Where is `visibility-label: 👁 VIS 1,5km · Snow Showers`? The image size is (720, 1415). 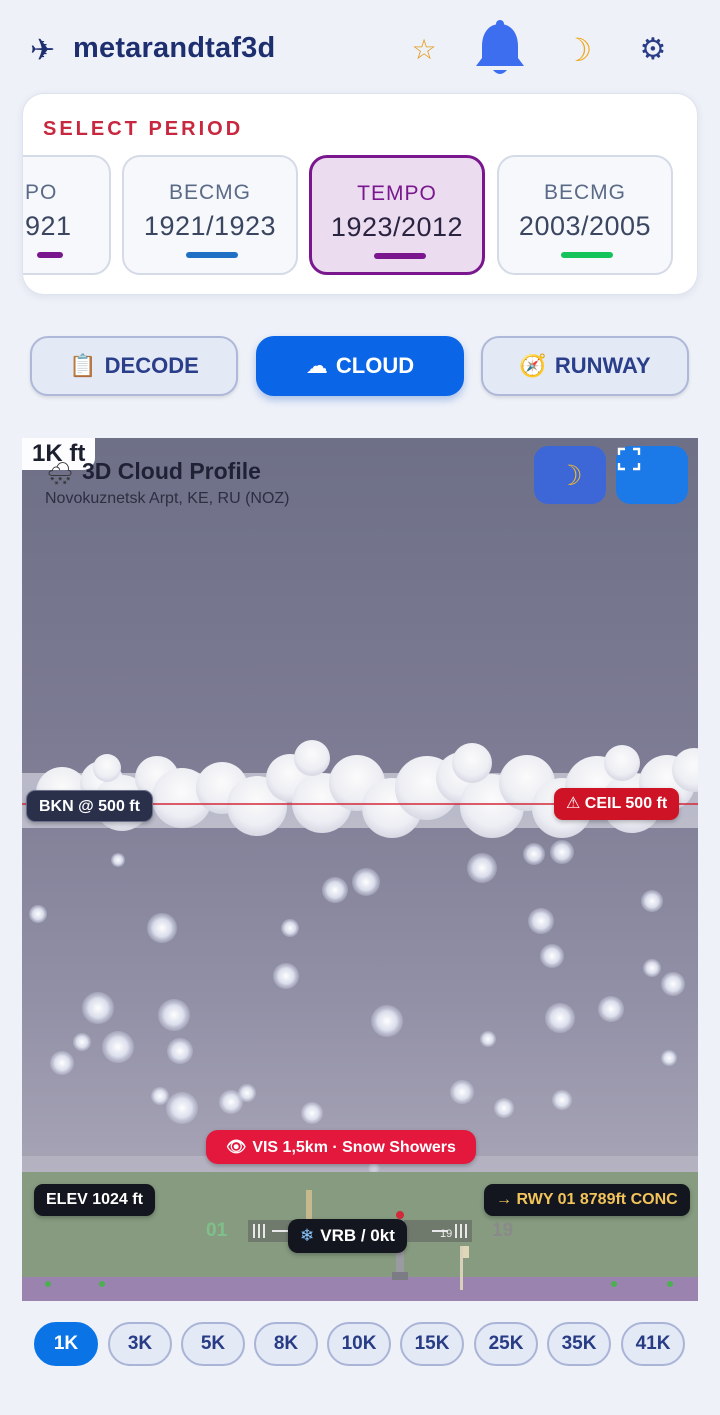 visibility-label: 👁 VIS 1,5km · Snow Showers is located at coordinates (341, 1147).